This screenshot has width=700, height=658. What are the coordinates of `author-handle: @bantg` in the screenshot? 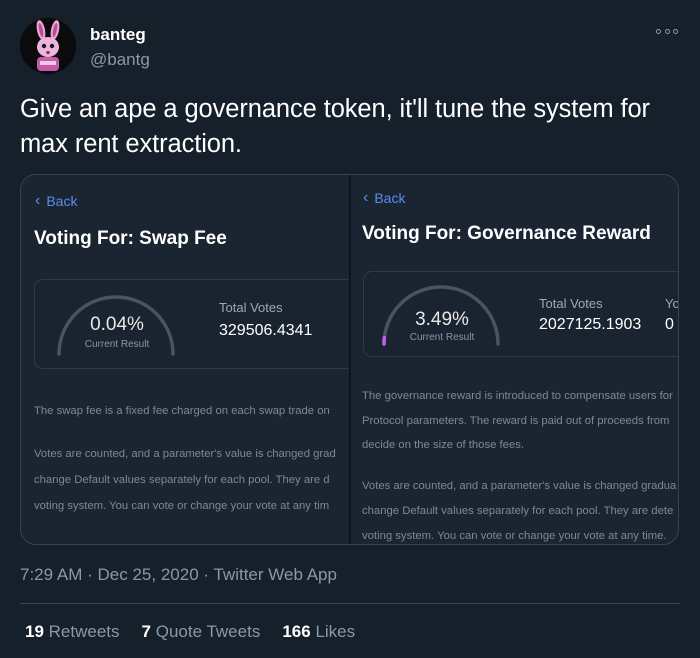 It's located at (120, 60).